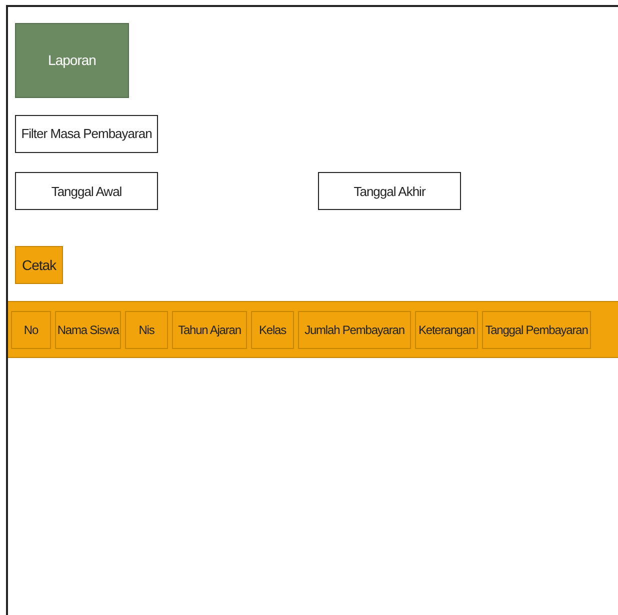  What do you see at coordinates (88, 329) in the screenshot?
I see `column-header: Nama Siswa` at bounding box center [88, 329].